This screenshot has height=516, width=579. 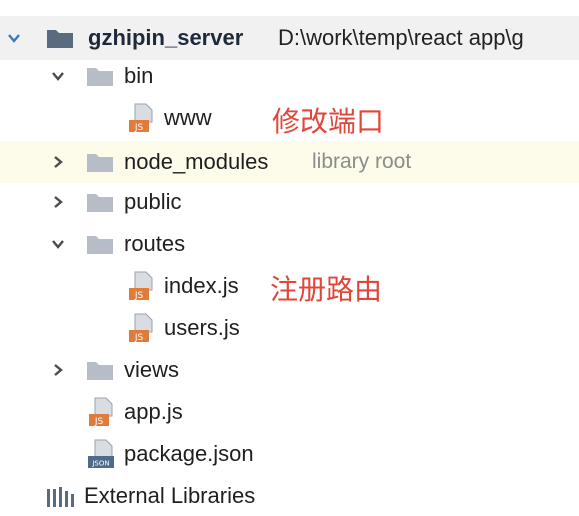 I want to click on file-badge: JSON, so click(x=100, y=464).